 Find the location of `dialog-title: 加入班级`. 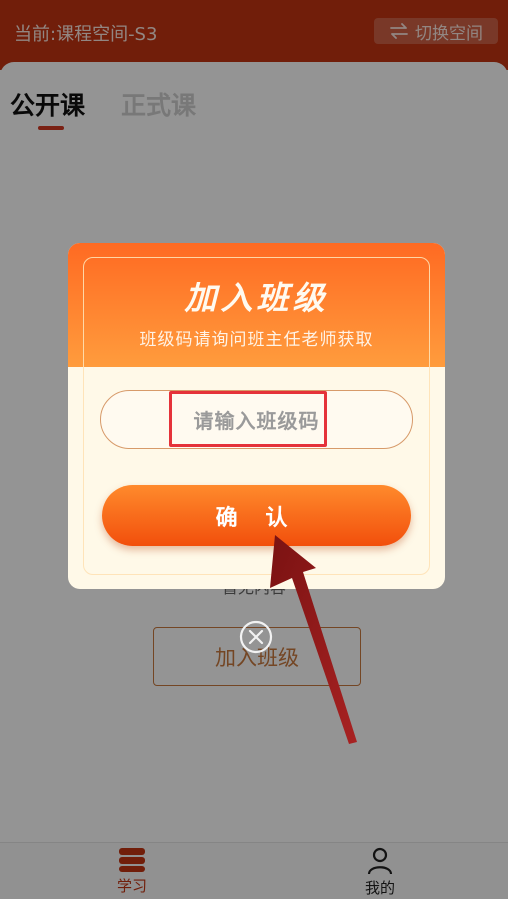

dialog-title: 加入班级 is located at coordinates (256, 298).